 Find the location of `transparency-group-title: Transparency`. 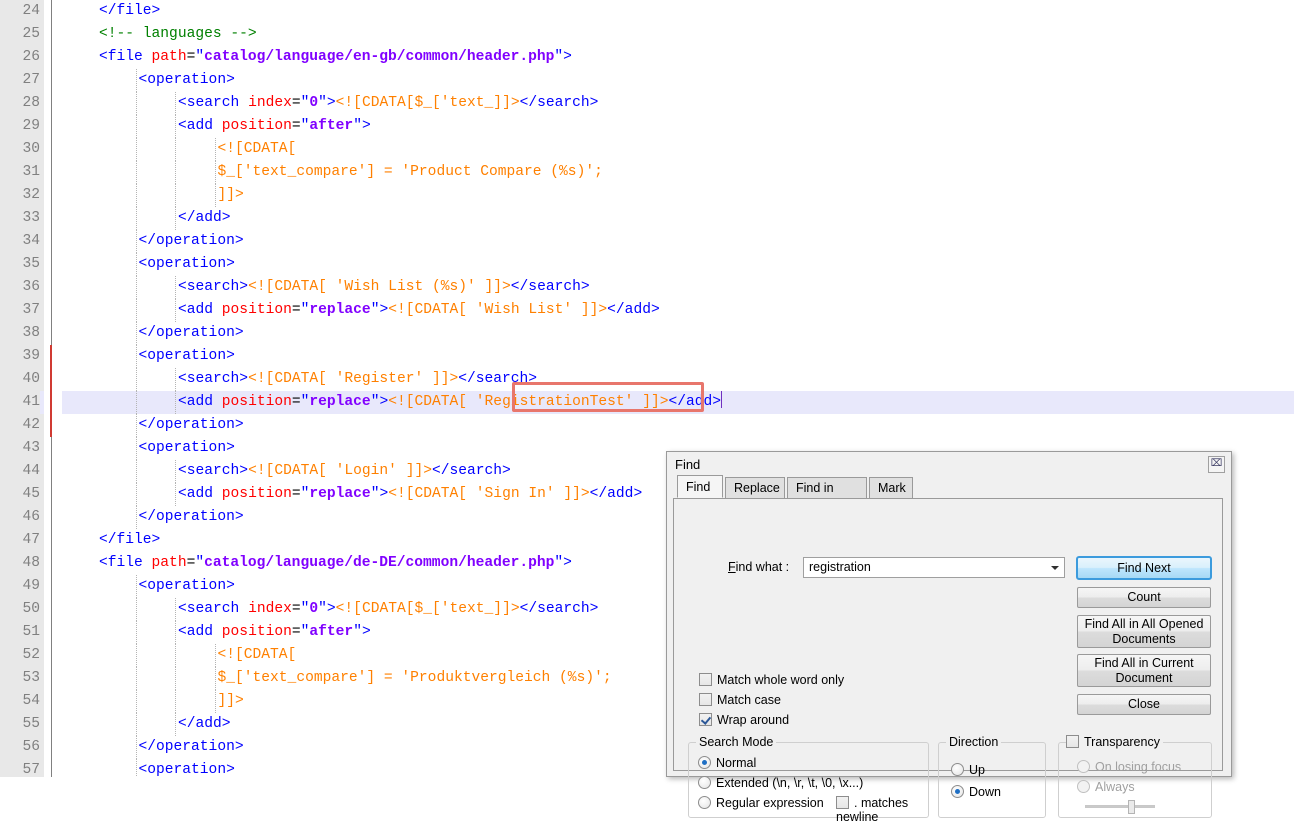

transparency-group-title: Transparency is located at coordinates (1114, 742).